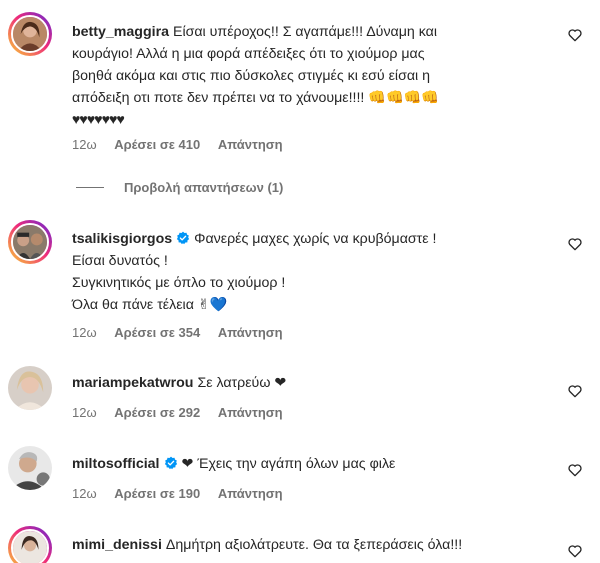 This screenshot has height=563, width=600. I want to click on comment-line: ❤ Έχεις την αγάπη όλων μας φιλε, so click(288, 464).